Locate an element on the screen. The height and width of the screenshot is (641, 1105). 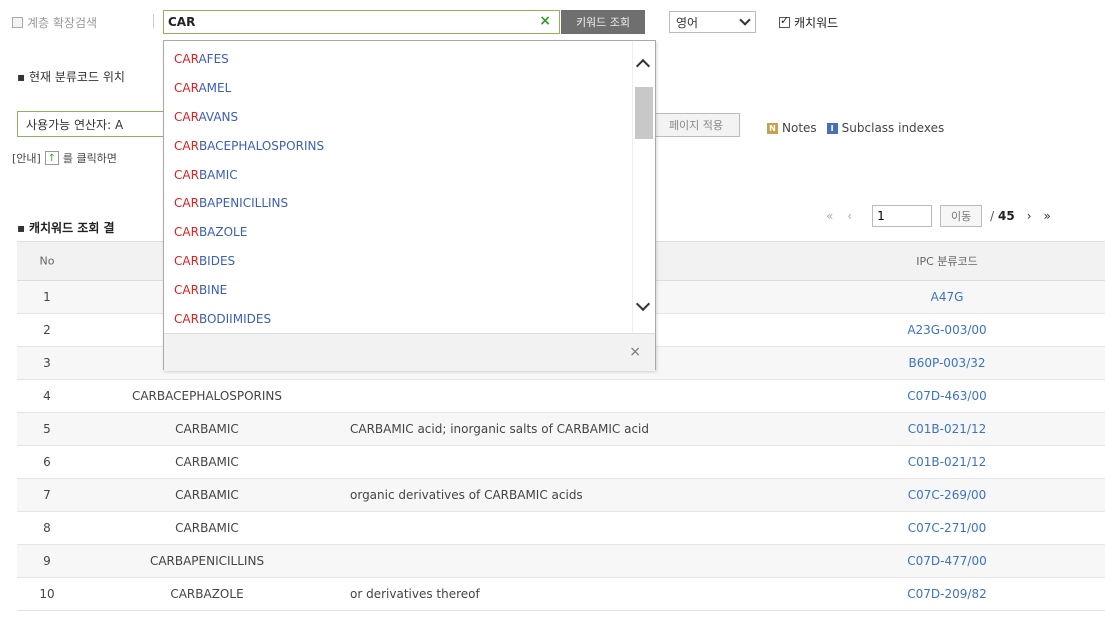
checkbox-icon is located at coordinates (17, 22).